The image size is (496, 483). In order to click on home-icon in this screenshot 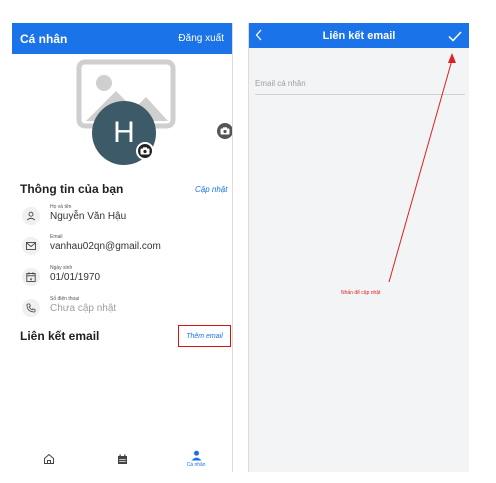, I will do `click(48, 458)`.